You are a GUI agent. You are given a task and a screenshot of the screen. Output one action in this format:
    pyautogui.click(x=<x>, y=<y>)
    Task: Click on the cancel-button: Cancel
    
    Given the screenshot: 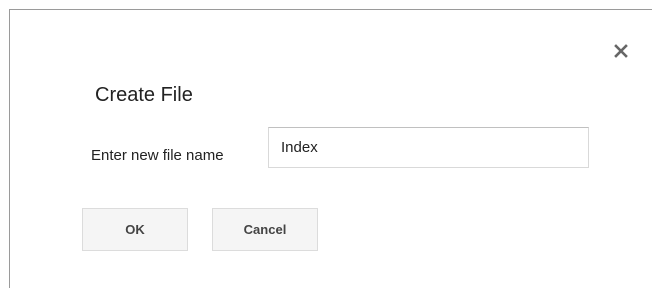 What is the action you would take?
    pyautogui.click(x=265, y=229)
    